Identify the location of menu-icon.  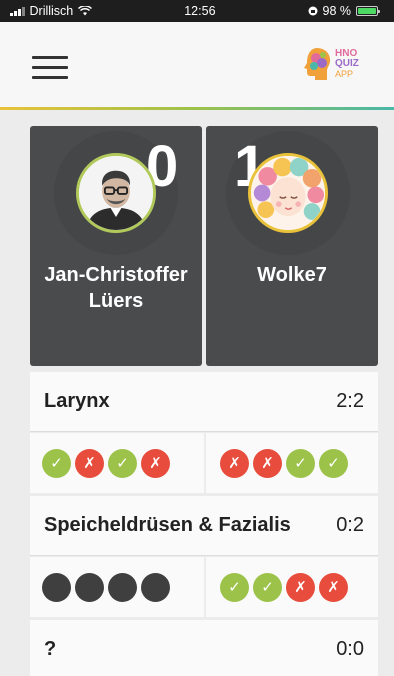
(50, 68).